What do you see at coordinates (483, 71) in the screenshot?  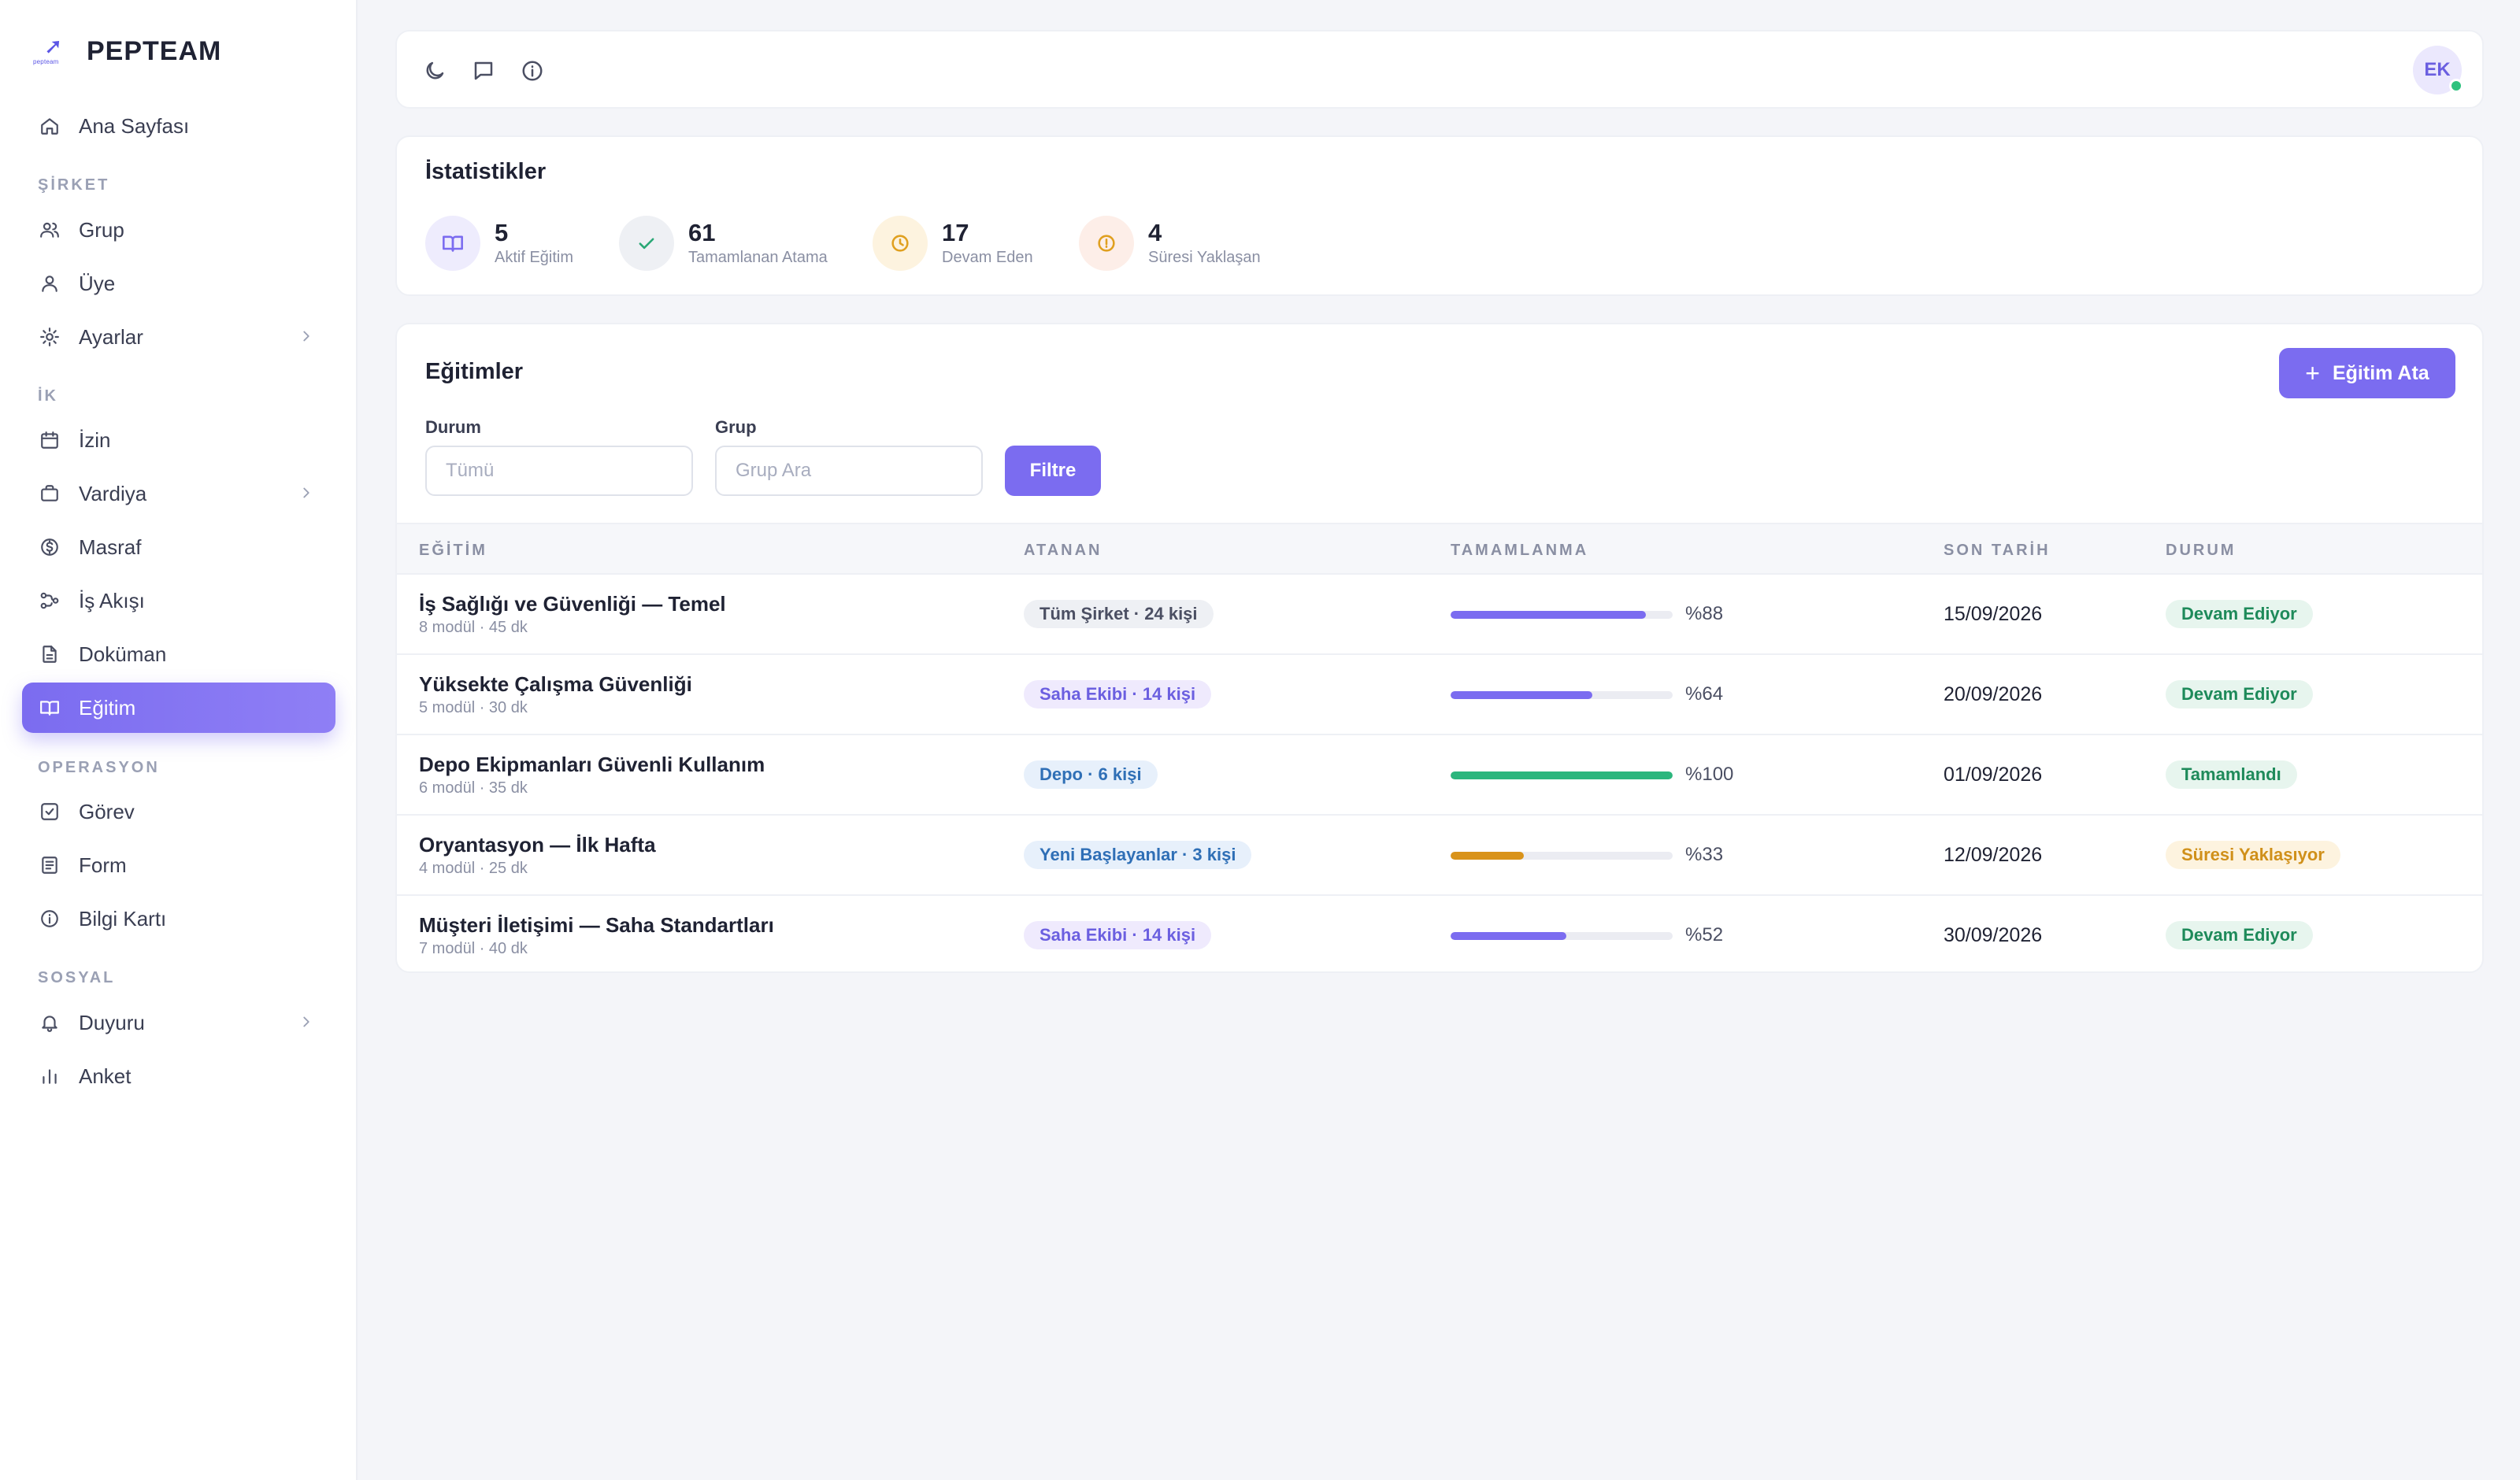 I see `message-icon` at bounding box center [483, 71].